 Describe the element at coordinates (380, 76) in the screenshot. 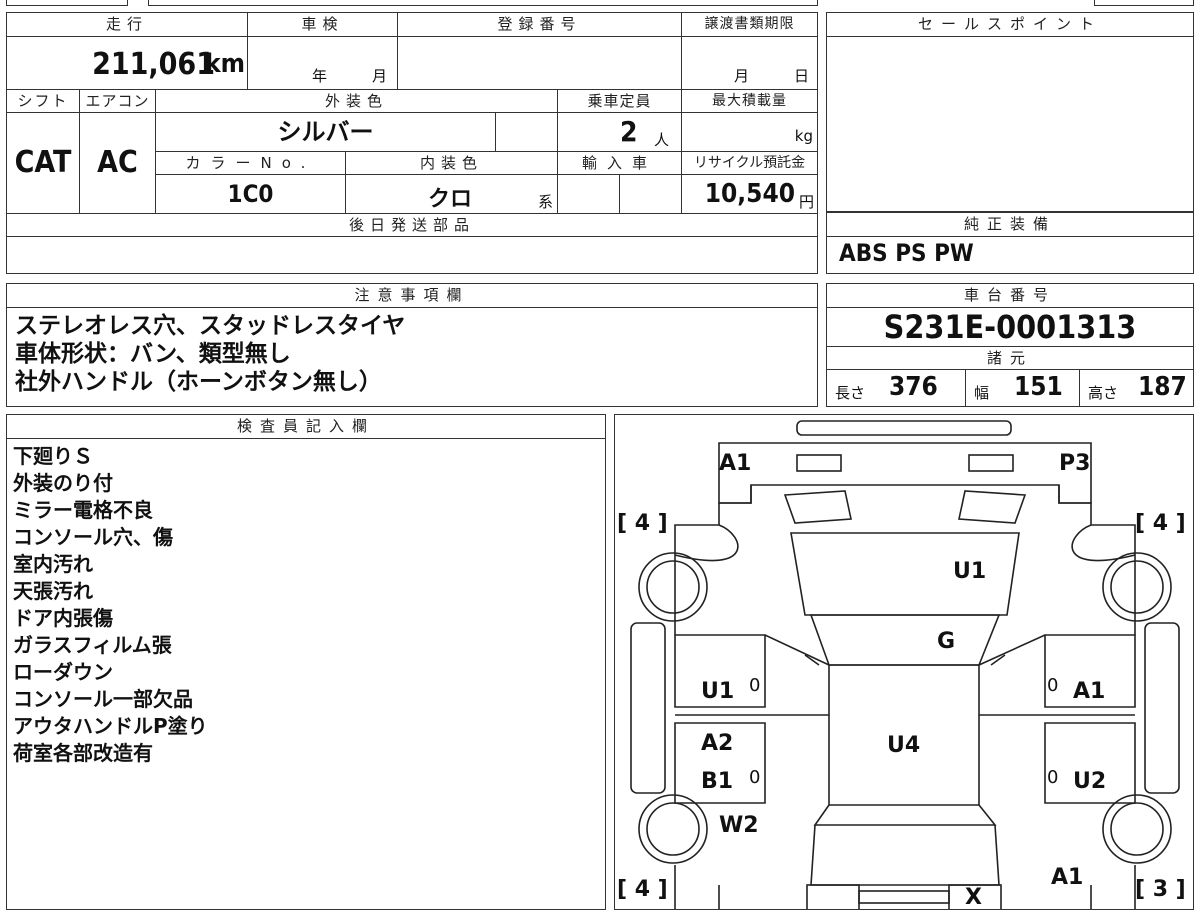

I see `shaken-month: 月` at that location.